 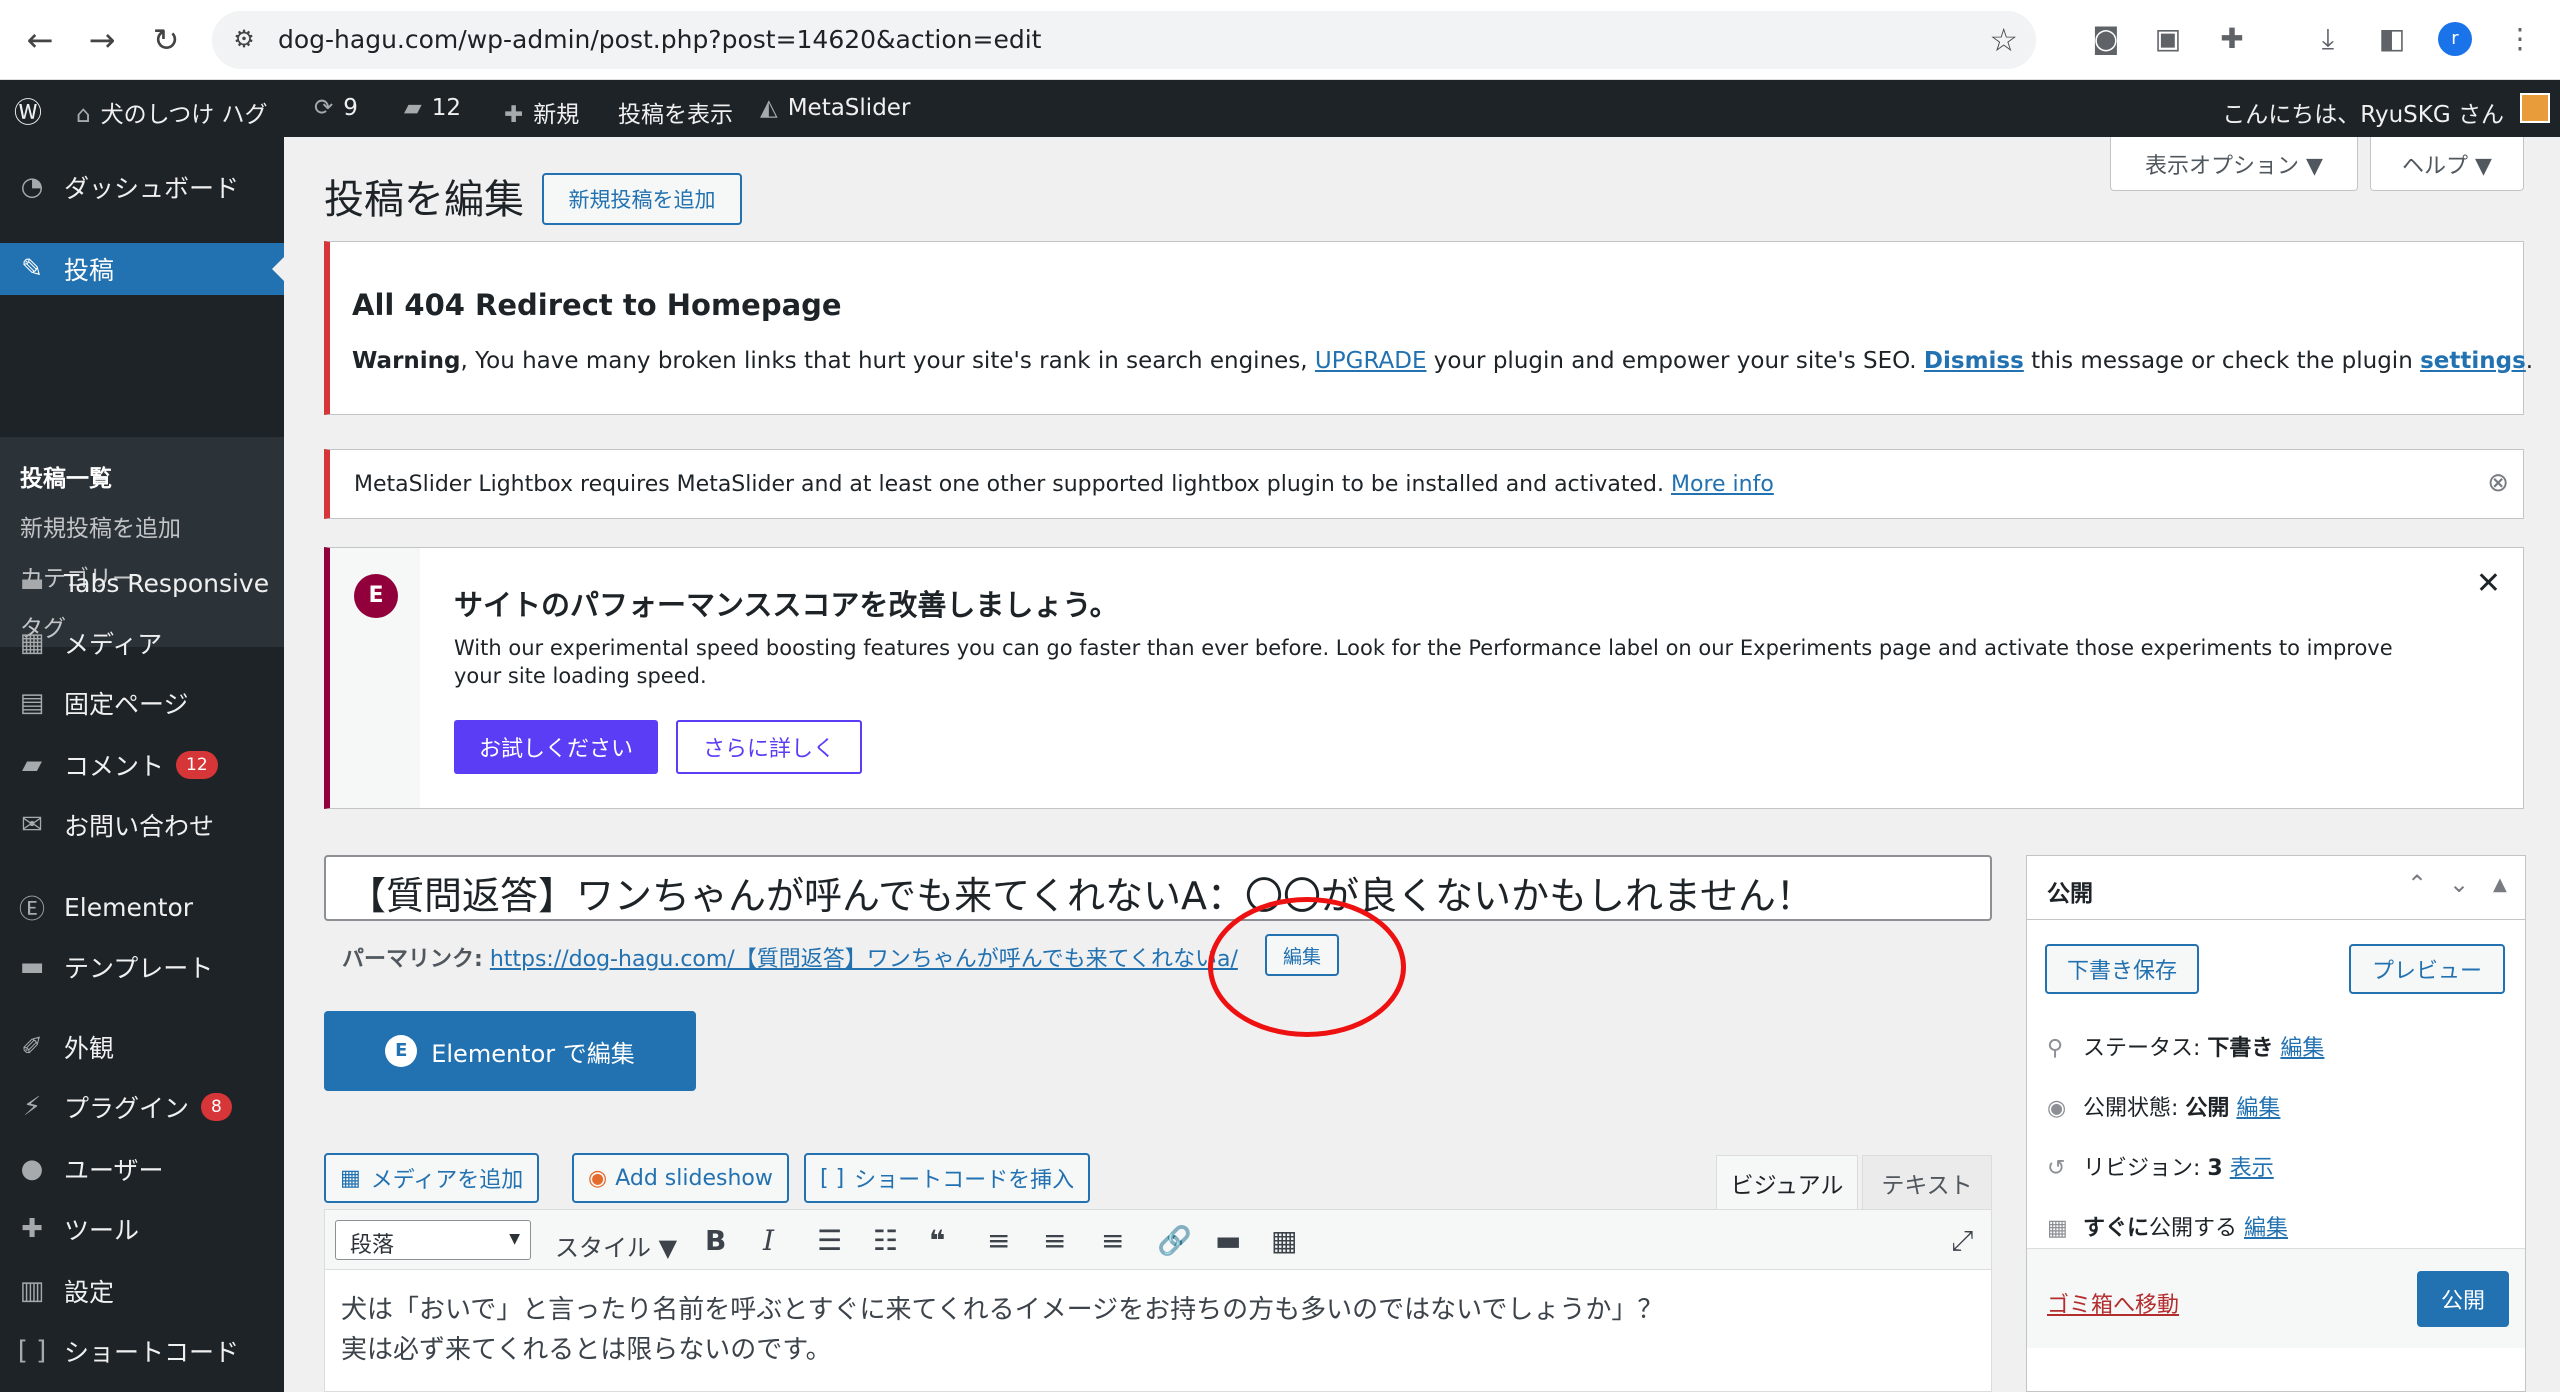 I want to click on style-dropdown: スタイル ▼, so click(x=616, y=1245).